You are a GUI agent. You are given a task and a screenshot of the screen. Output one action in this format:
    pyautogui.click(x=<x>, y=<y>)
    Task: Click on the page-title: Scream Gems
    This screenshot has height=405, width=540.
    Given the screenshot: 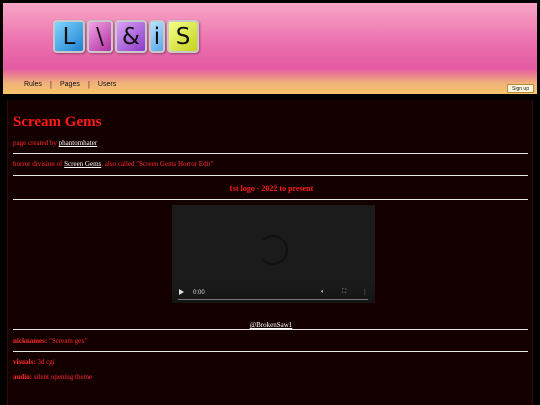 What is the action you would take?
    pyautogui.click(x=57, y=122)
    